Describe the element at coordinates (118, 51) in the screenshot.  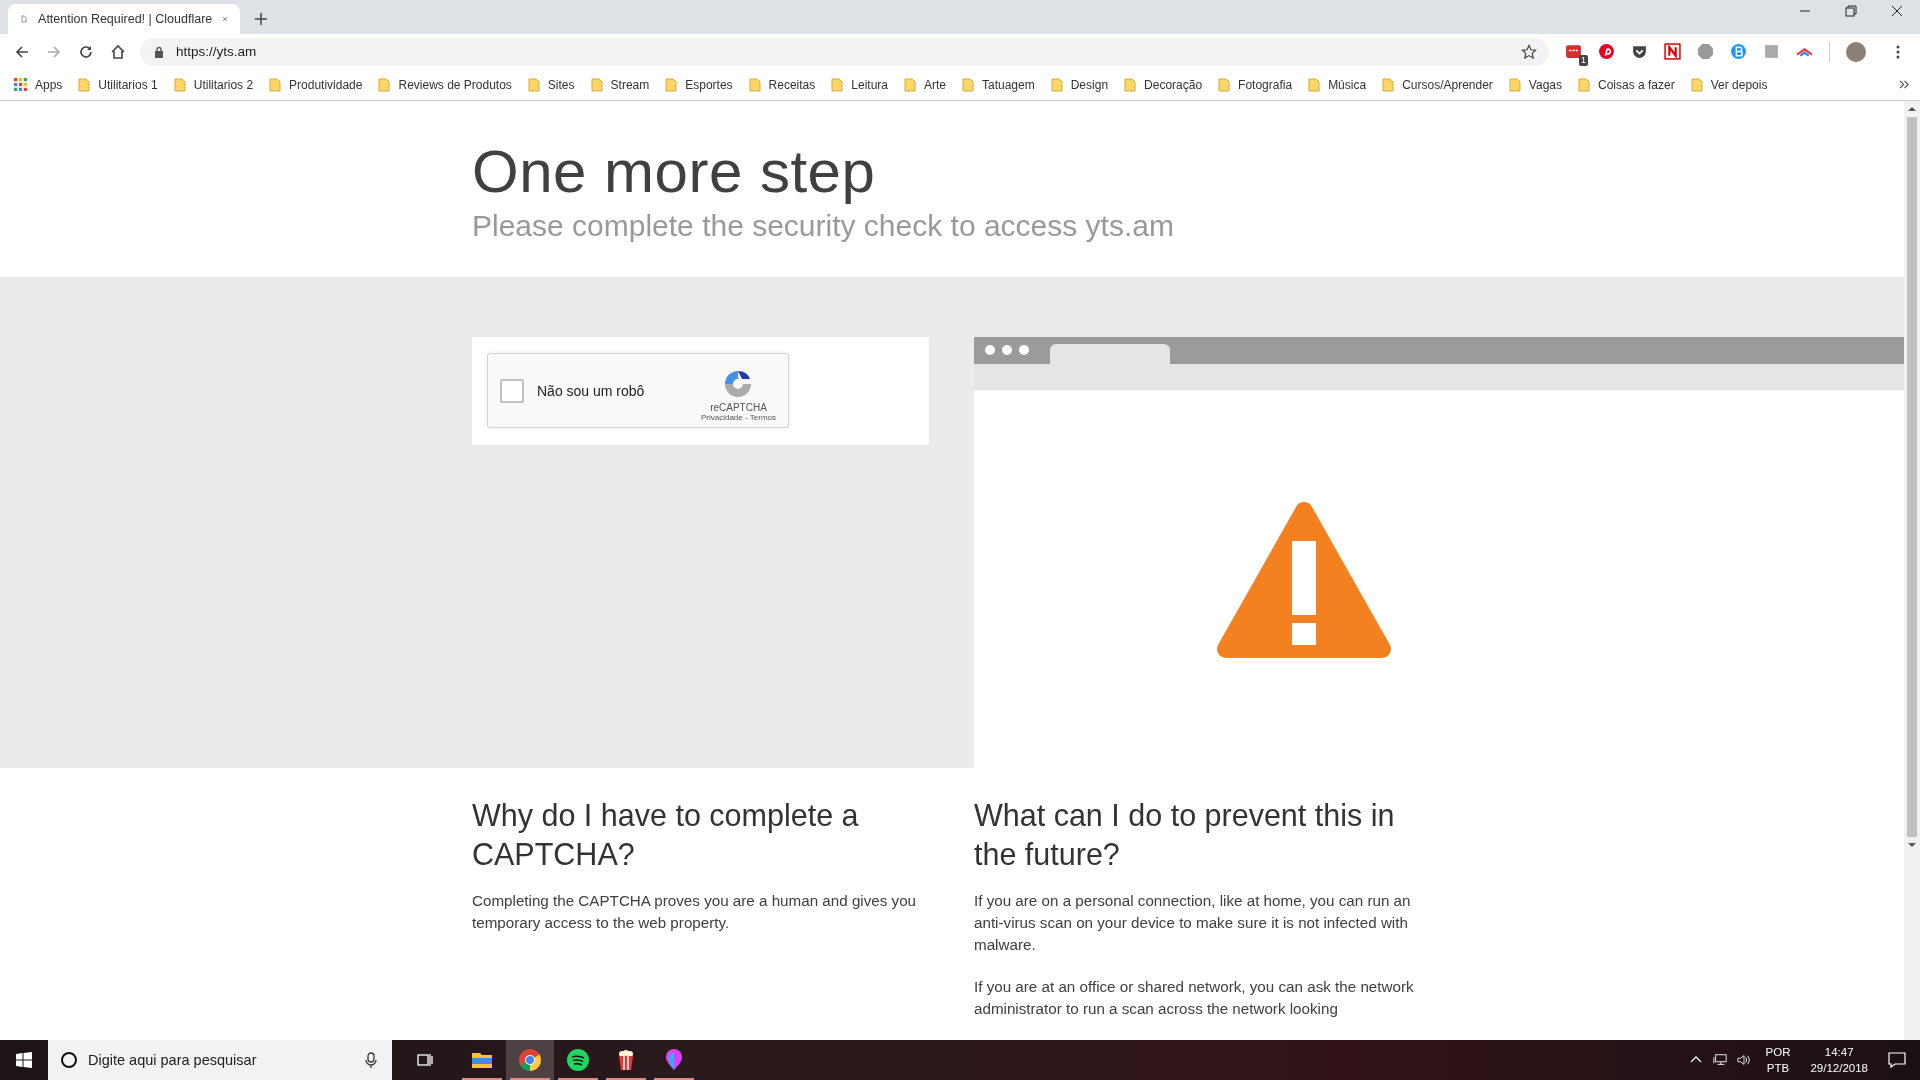
I see `home-icon` at that location.